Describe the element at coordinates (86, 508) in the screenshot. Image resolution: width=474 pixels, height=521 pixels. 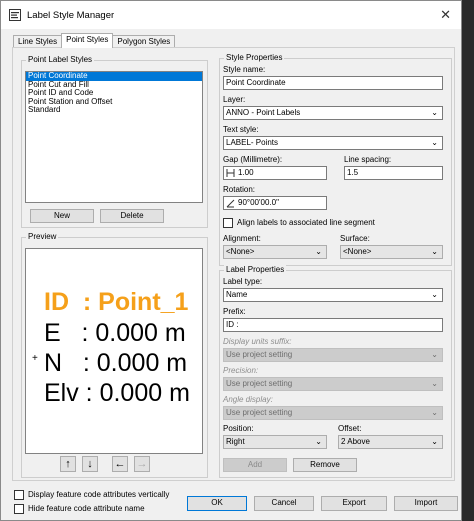
I see `hide-attr-name-label: Hide feature code attribute name` at that location.